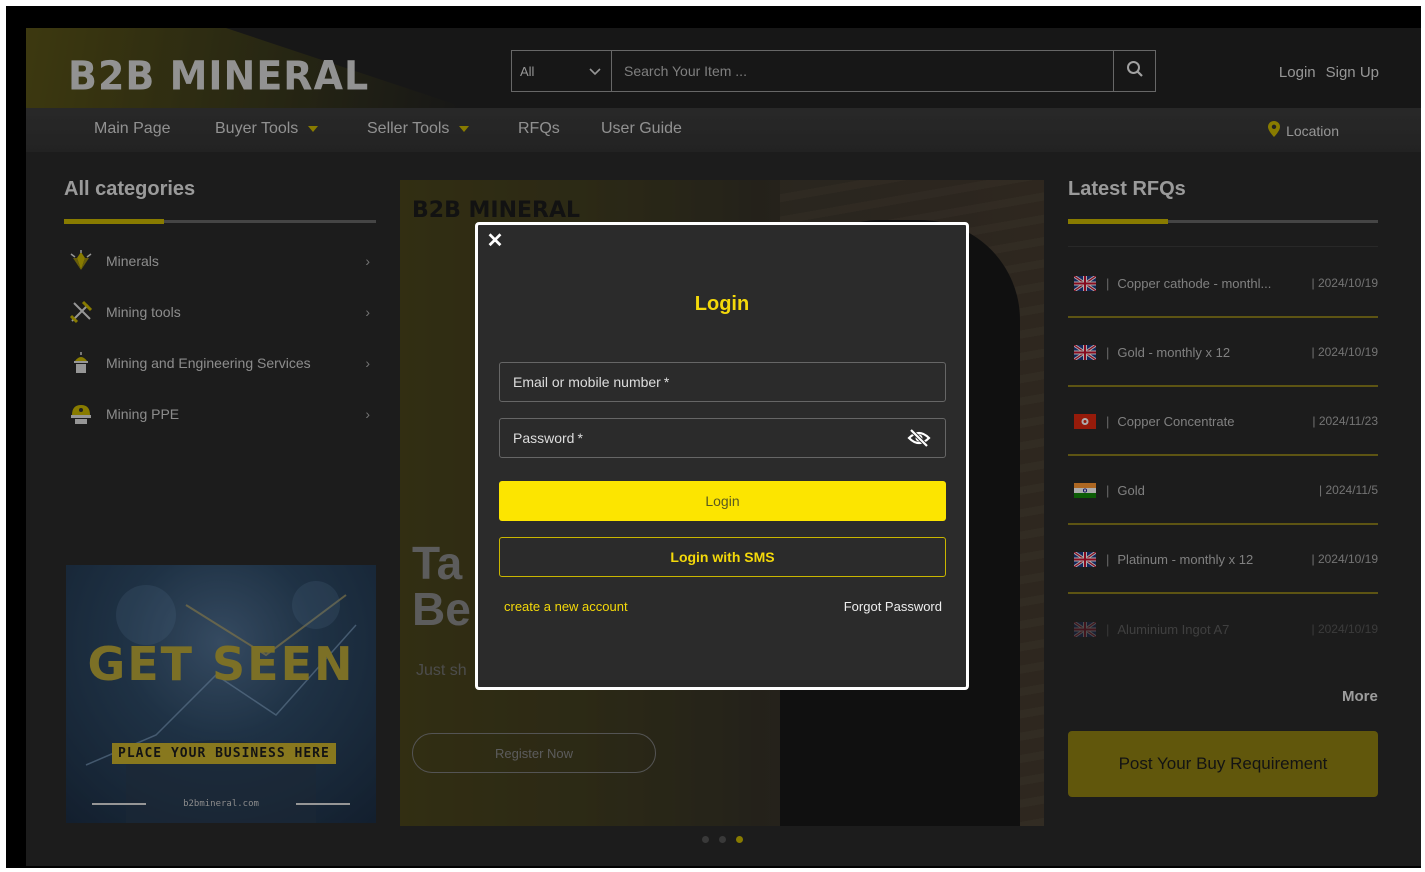 This screenshot has width=1425, height=872. Describe the element at coordinates (722, 438) in the screenshot. I see `password-field: Password *` at that location.